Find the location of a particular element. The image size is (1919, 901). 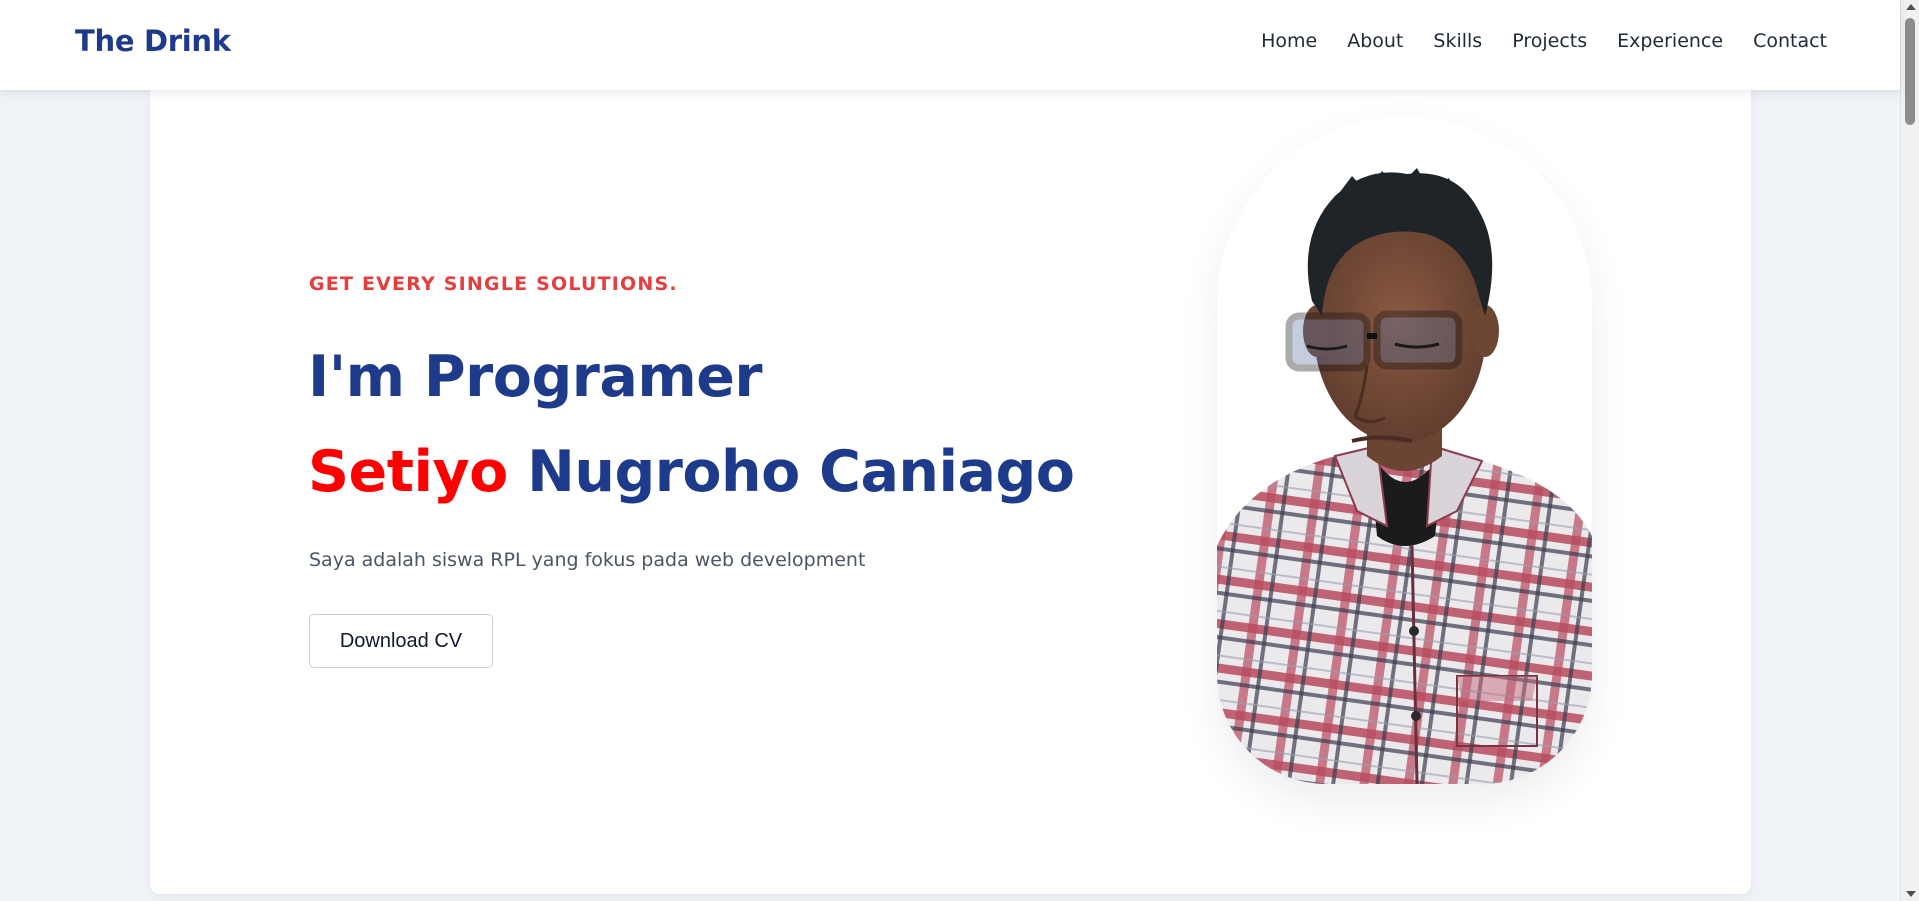

nav-link-contact: Contact is located at coordinates (1790, 41).